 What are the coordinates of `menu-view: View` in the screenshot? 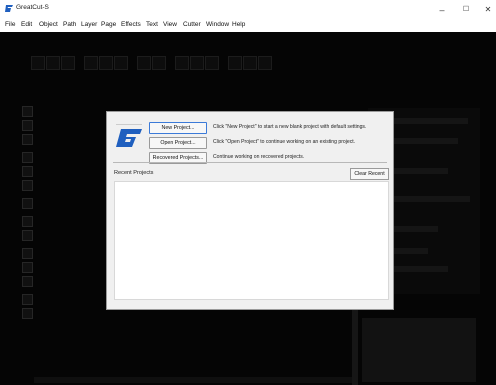 It's located at (170, 24).